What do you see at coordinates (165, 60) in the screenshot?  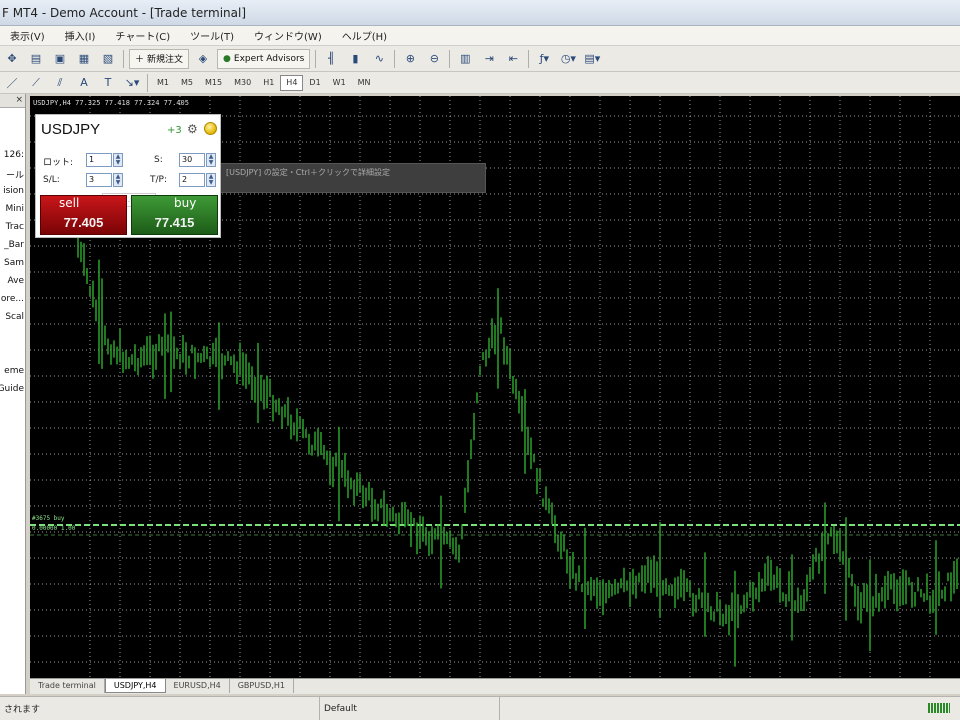 I see `new-order-label: 新規注文` at bounding box center [165, 60].